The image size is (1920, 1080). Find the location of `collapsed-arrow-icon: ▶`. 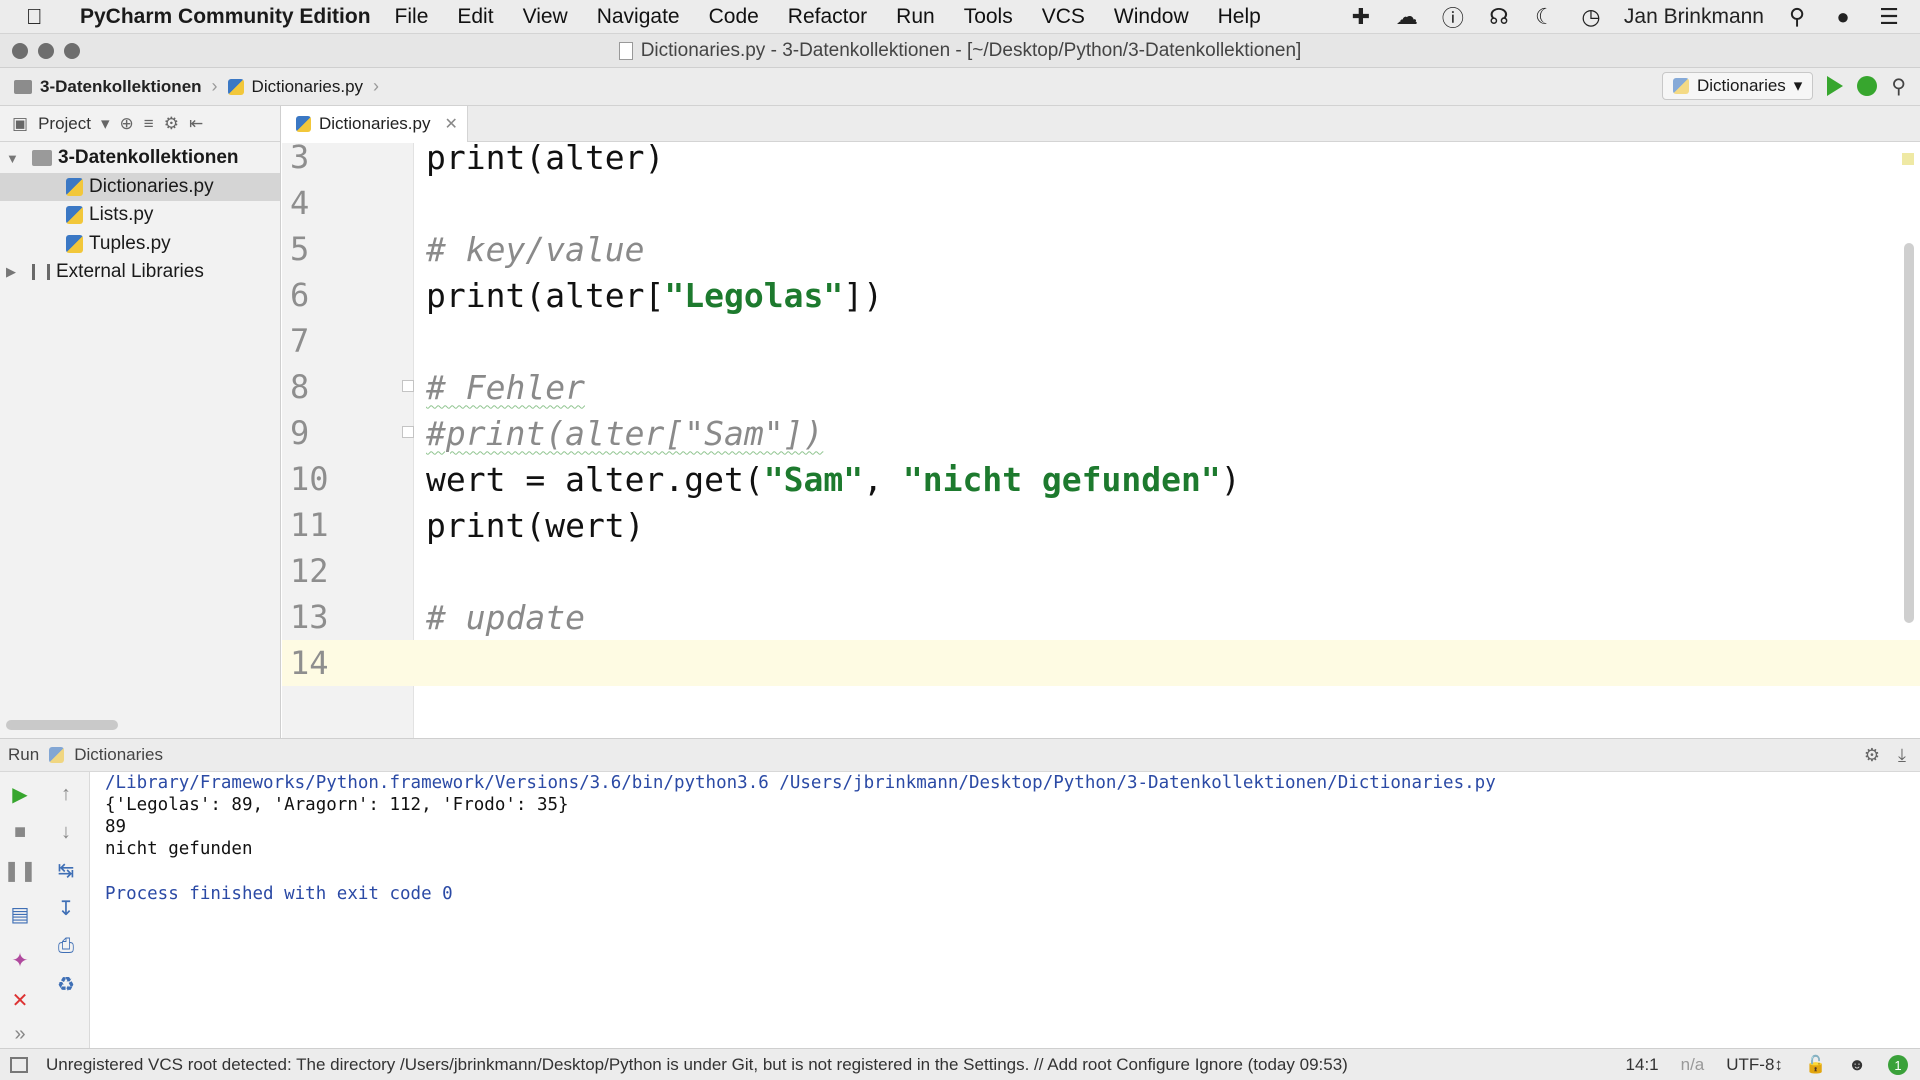

collapsed-arrow-icon: ▶ is located at coordinates (12, 272).